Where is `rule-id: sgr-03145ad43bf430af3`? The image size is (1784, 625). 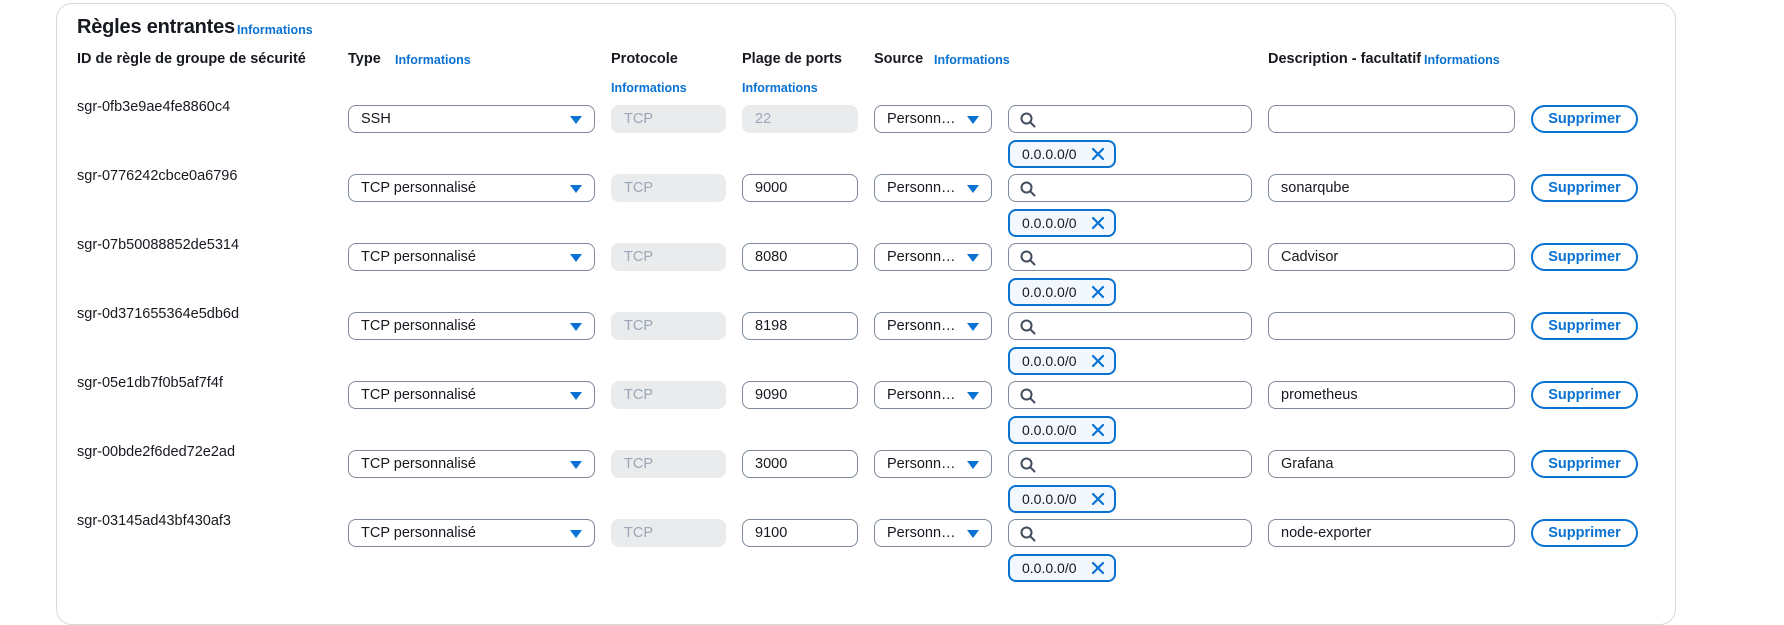 rule-id: sgr-03145ad43bf430af3 is located at coordinates (154, 521).